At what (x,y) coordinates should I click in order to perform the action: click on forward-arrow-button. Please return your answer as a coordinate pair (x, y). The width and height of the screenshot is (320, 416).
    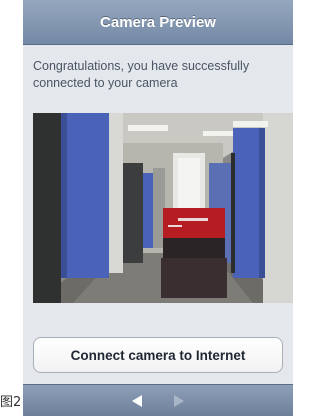
    Looking at the image, I should click on (179, 401).